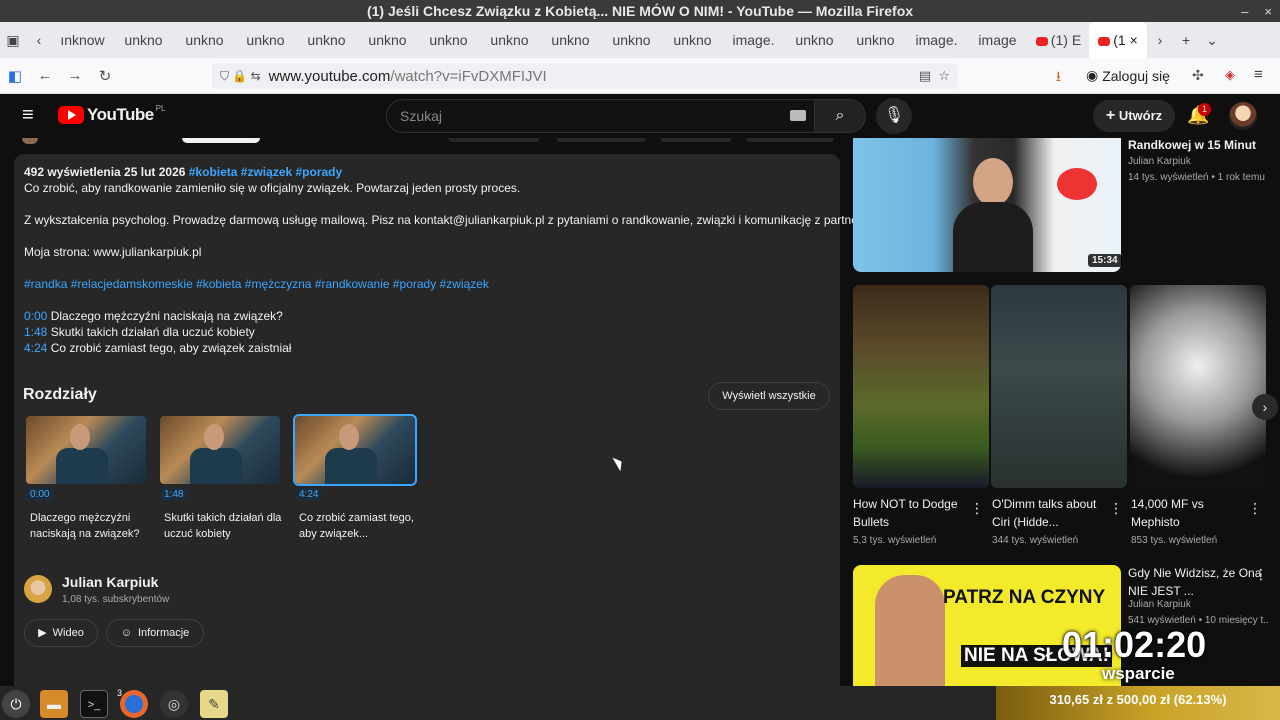  What do you see at coordinates (1058, 78) in the screenshot?
I see `downloads-icon: ⭳` at bounding box center [1058, 78].